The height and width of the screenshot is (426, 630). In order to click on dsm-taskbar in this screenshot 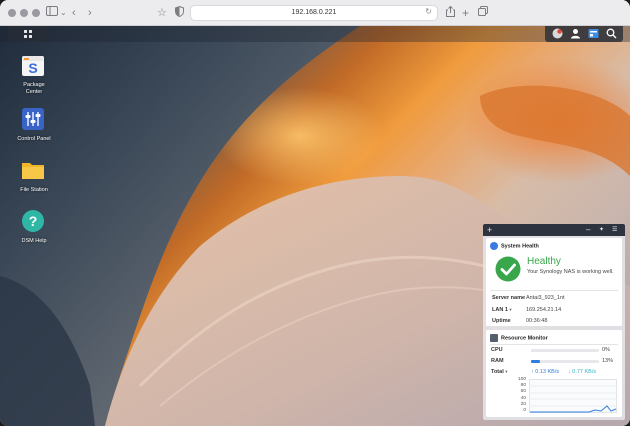, I will do `click(315, 34)`.